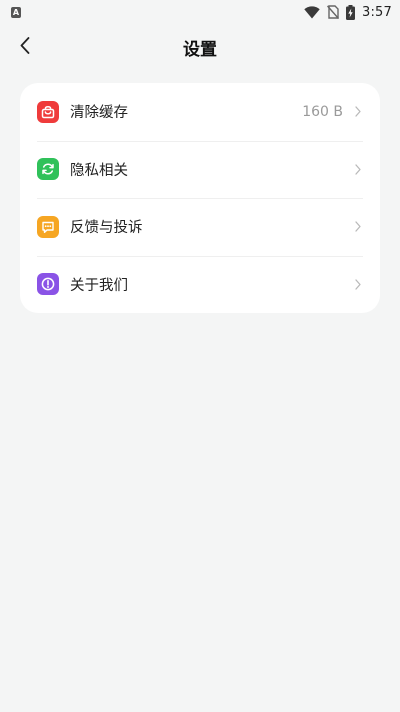 This screenshot has height=712, width=400. I want to click on notification-app-icon: A, so click(16, 12).